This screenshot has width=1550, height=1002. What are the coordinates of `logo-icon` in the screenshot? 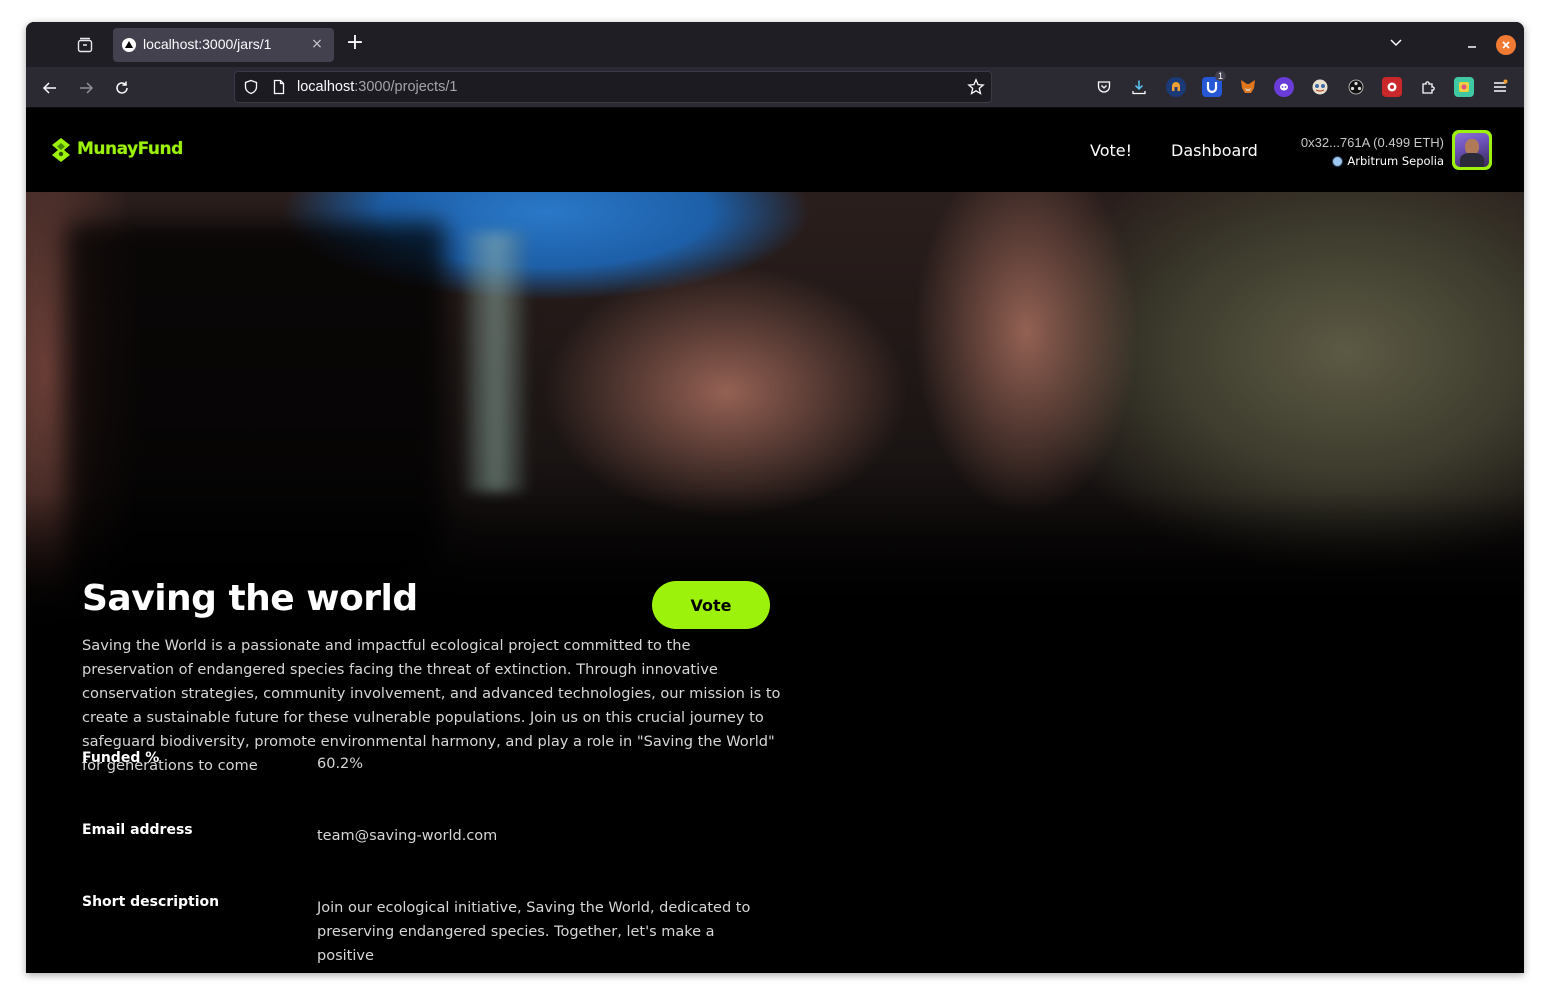 It's located at (61, 149).